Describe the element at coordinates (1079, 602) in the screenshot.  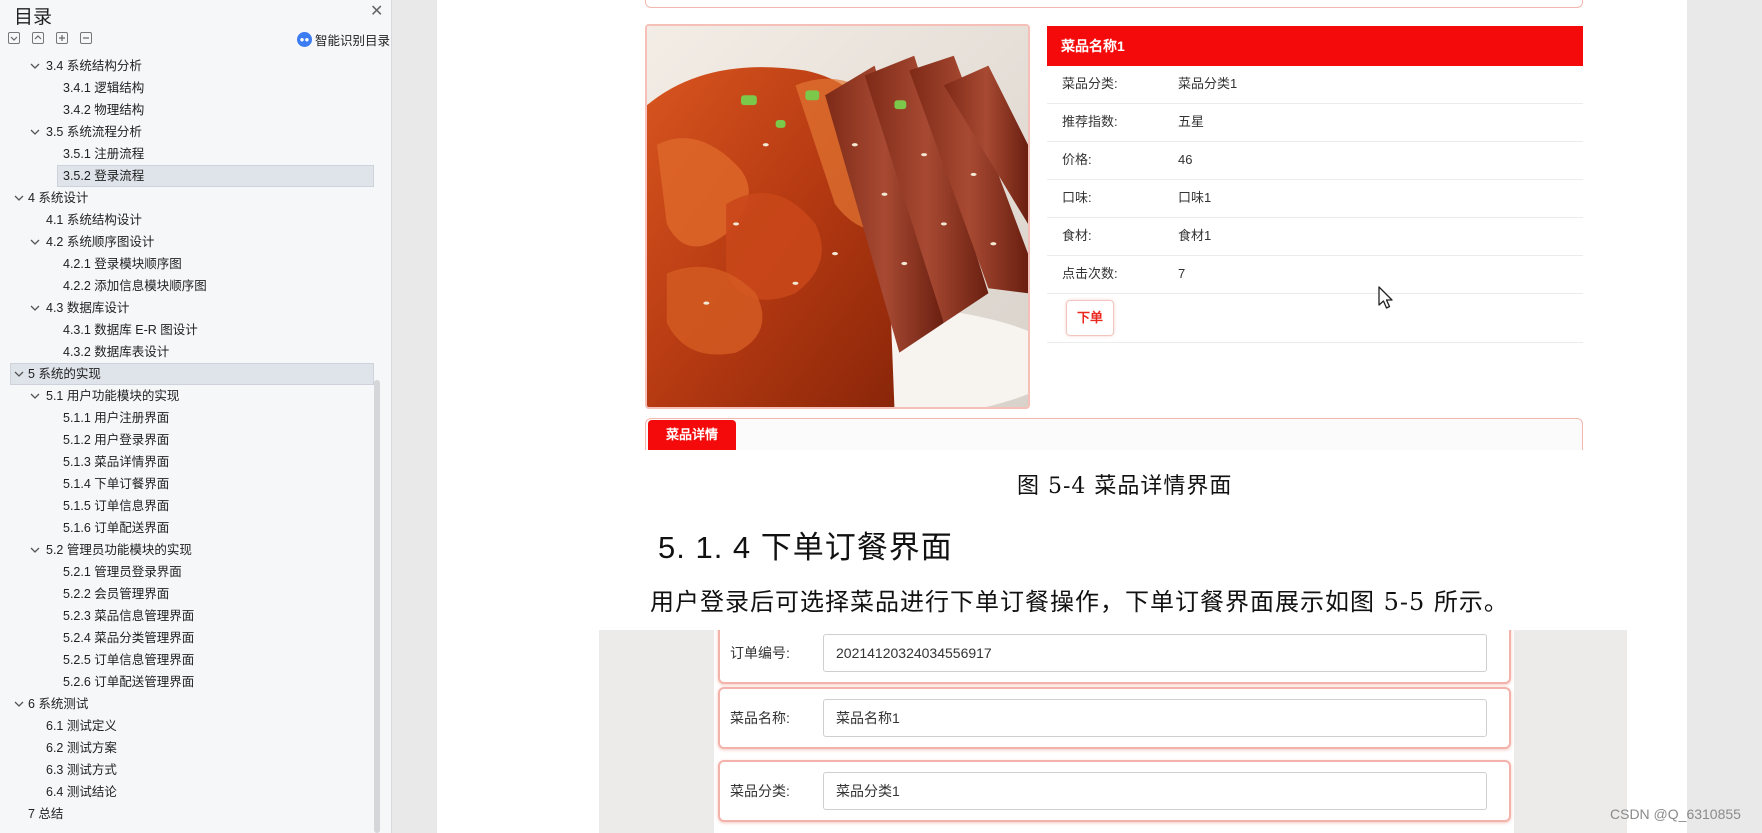
I see `body-paragraph: 用户登录后可选择菜品进行下单订餐操作，下单订餐界面展示如图 5-5 所示。` at that location.